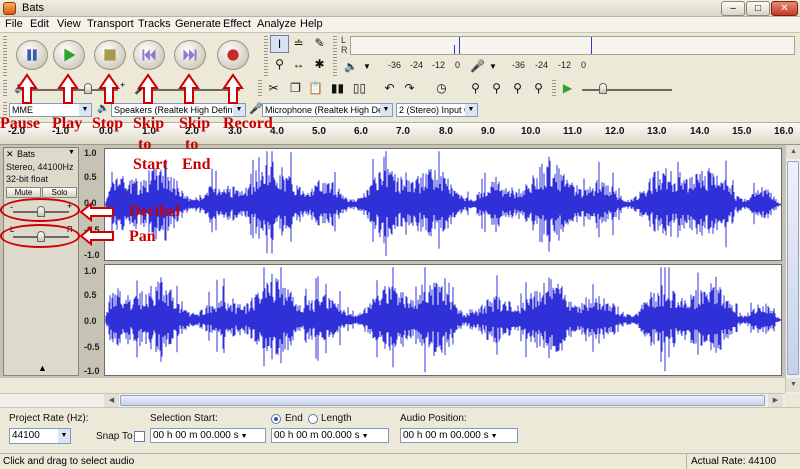 The width and height of the screenshot is (800, 469). I want to click on play-annotation-label: Play, so click(67, 123).